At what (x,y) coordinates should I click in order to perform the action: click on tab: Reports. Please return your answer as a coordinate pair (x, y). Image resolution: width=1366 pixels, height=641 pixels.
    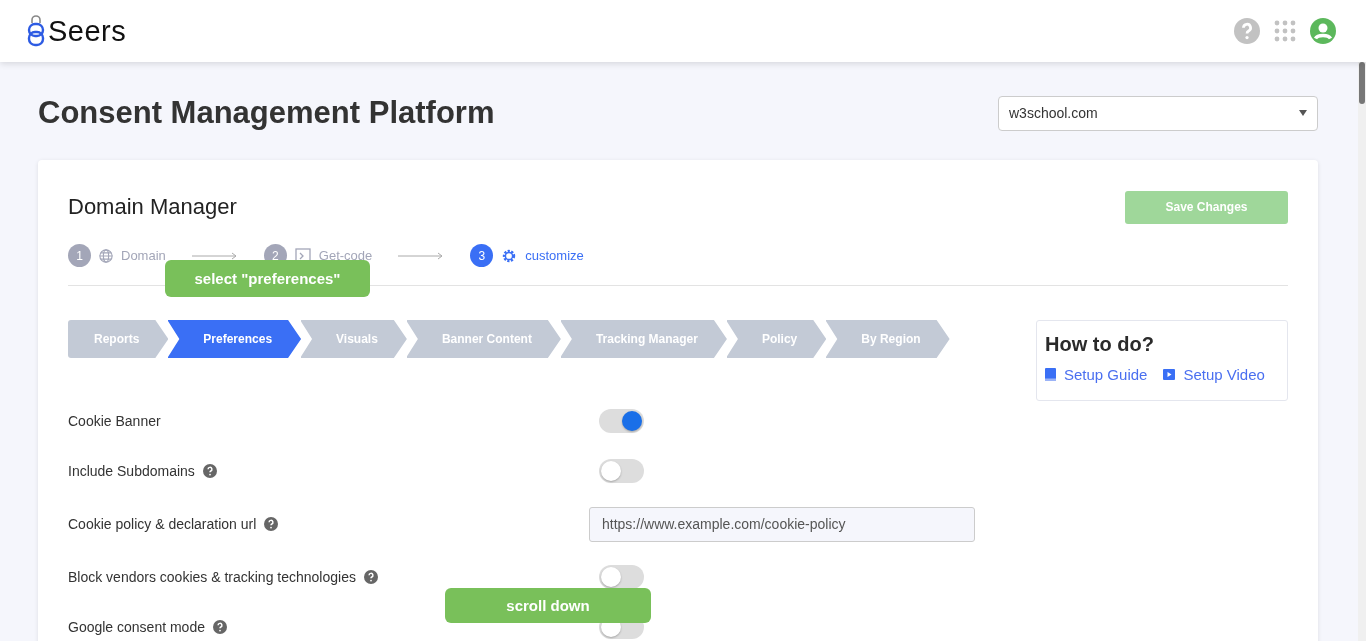
    Looking at the image, I should click on (118, 339).